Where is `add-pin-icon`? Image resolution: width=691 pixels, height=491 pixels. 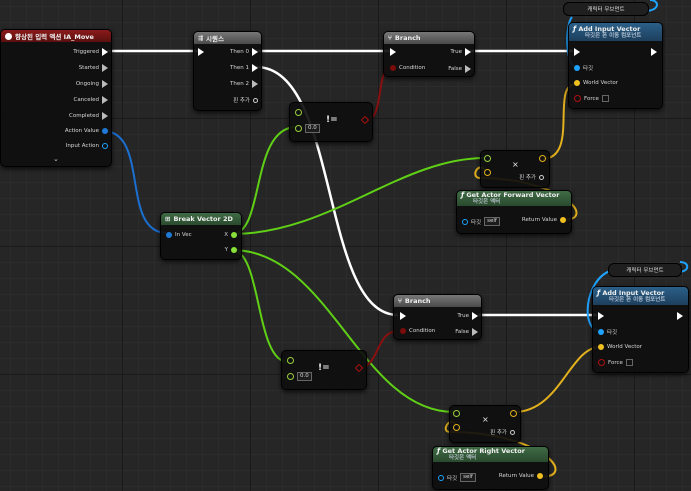 add-pin-icon is located at coordinates (541, 177).